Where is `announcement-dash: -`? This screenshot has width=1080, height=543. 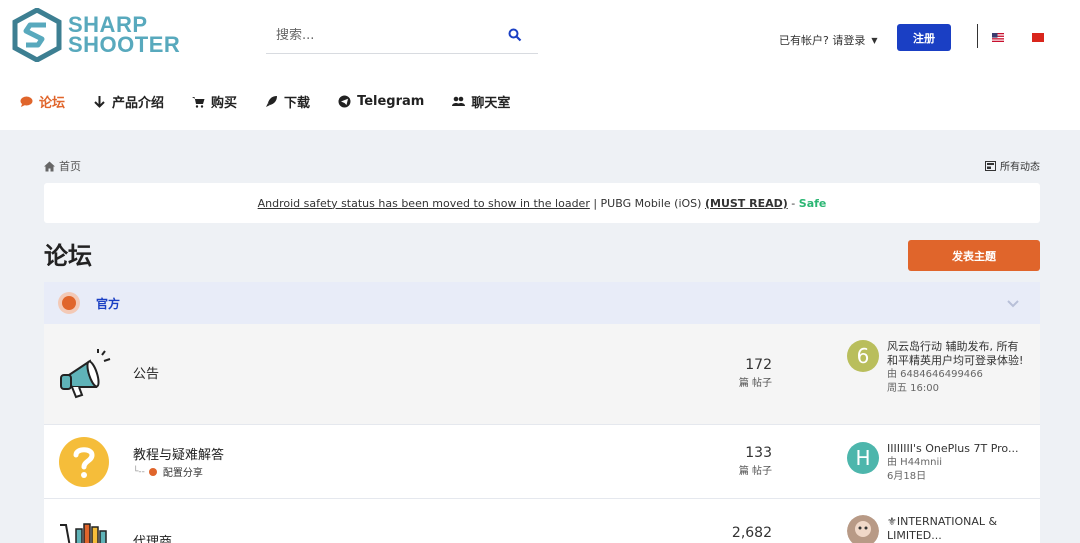 announcement-dash: - is located at coordinates (793, 203).